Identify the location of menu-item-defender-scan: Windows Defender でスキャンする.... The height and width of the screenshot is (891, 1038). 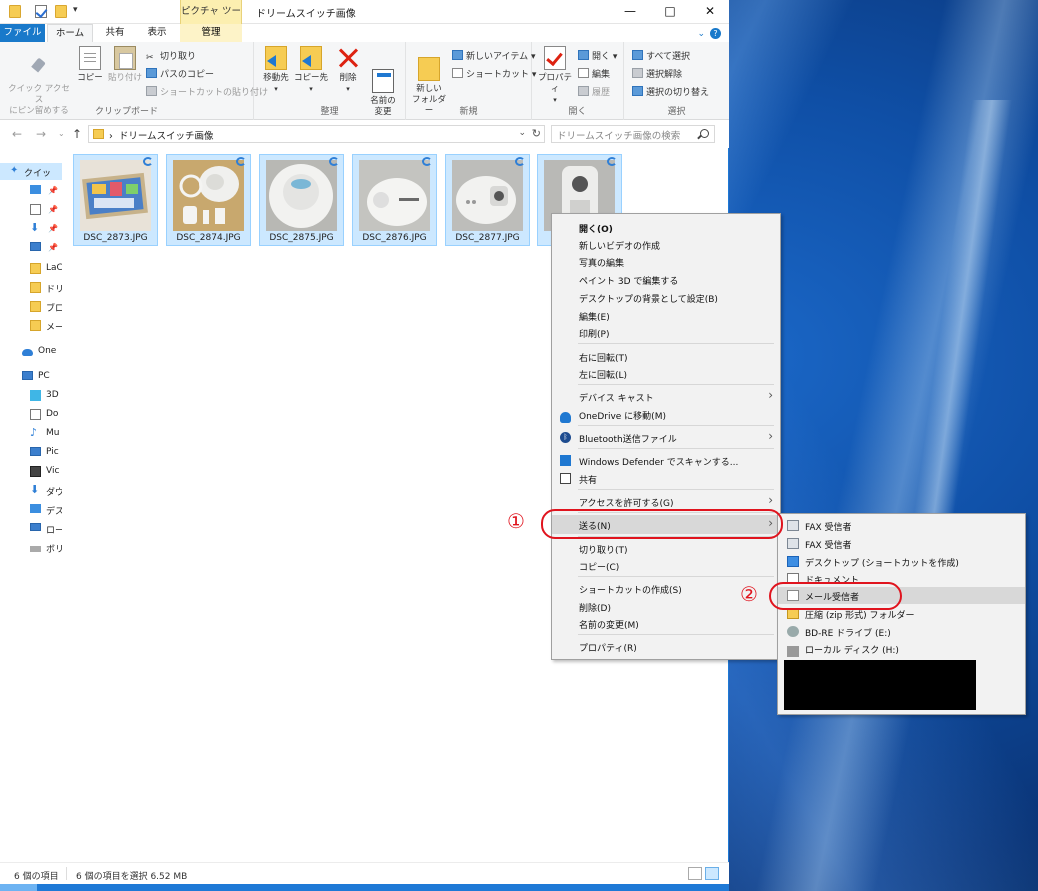
(666, 460).